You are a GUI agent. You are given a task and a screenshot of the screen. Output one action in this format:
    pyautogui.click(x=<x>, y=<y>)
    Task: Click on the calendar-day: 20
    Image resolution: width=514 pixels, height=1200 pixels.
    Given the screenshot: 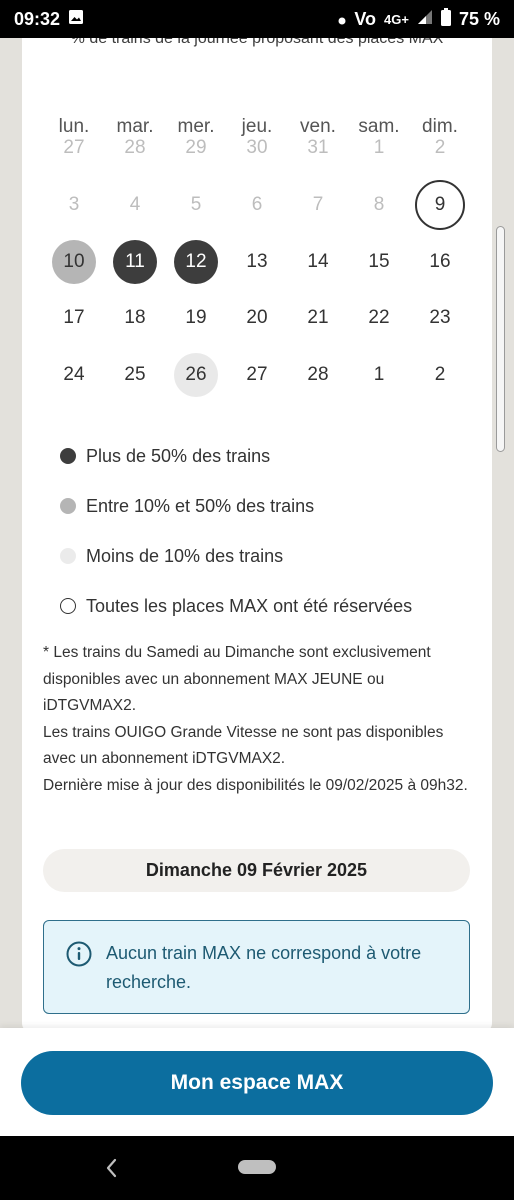 What is the action you would take?
    pyautogui.click(x=257, y=318)
    